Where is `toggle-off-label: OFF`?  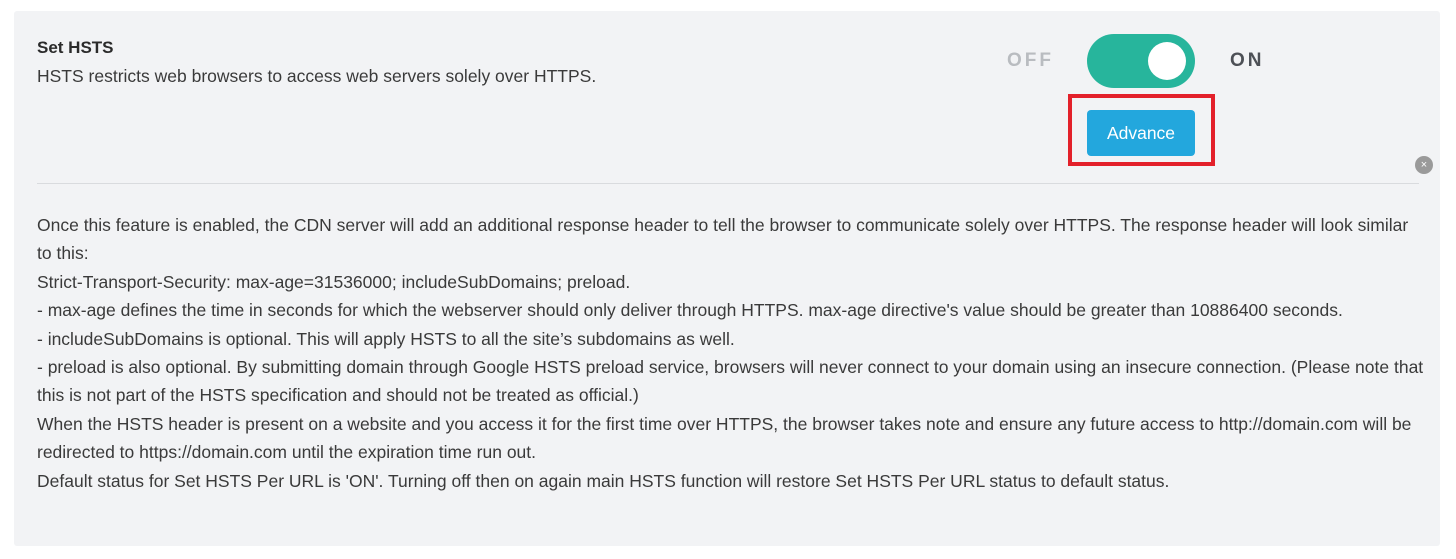 toggle-off-label: OFF is located at coordinates (1030, 60).